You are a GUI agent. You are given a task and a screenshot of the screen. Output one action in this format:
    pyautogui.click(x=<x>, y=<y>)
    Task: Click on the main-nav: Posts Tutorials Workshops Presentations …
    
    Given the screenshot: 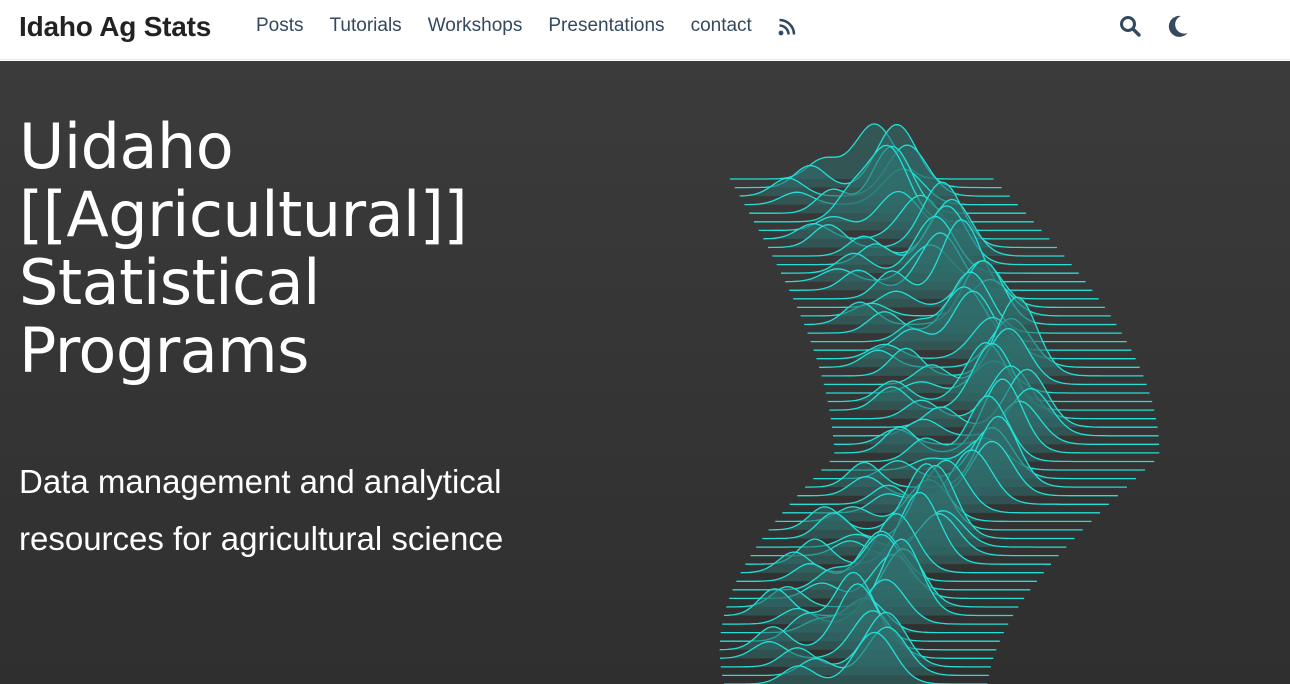 What is the action you would take?
    pyautogui.click(x=526, y=26)
    